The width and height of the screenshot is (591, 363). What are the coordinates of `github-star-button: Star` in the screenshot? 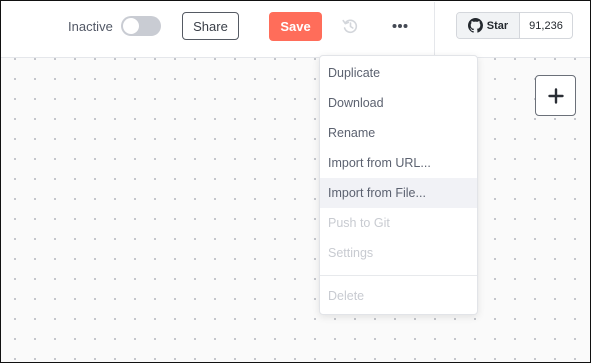 It's located at (488, 25).